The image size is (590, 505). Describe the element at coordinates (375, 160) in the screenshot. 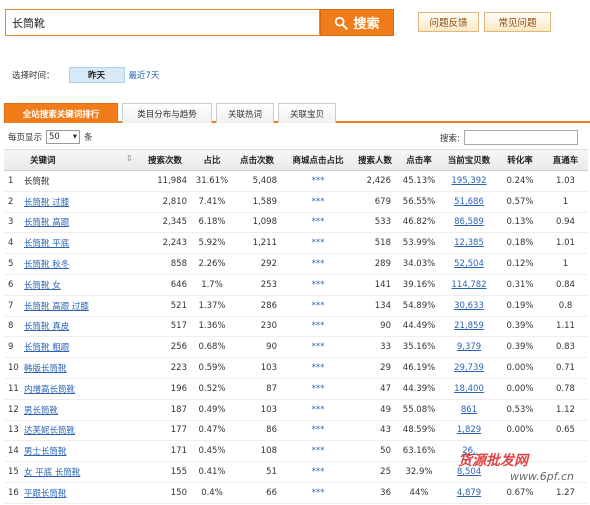

I see `col-search-people: 搜索人数` at that location.